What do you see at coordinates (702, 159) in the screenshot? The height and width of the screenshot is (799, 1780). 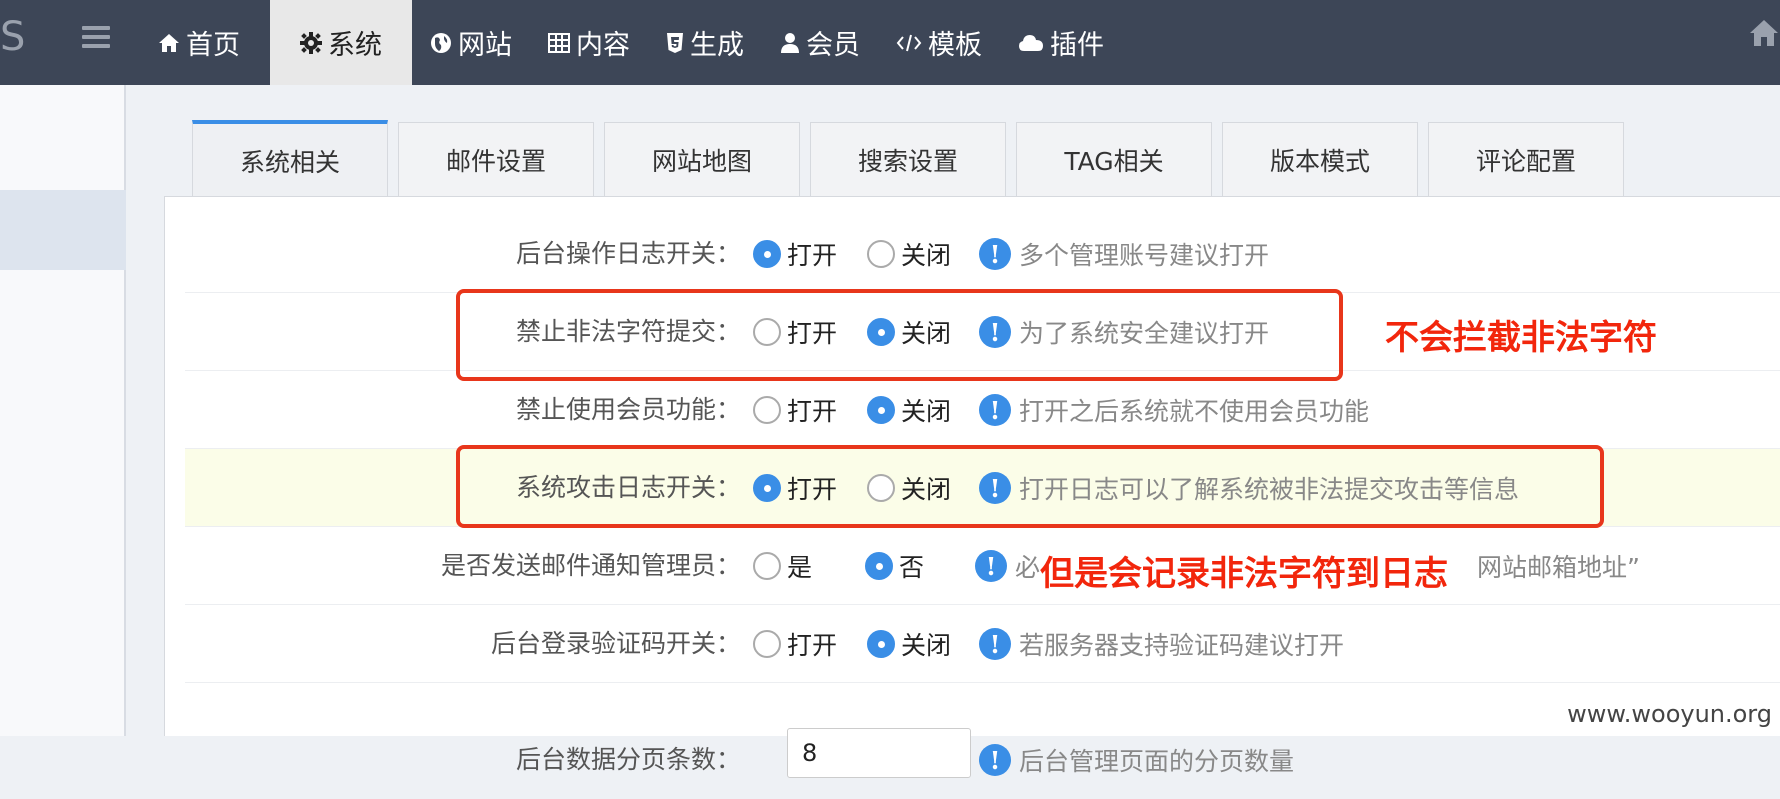 I see `tab-sitemap: 网站地图` at bounding box center [702, 159].